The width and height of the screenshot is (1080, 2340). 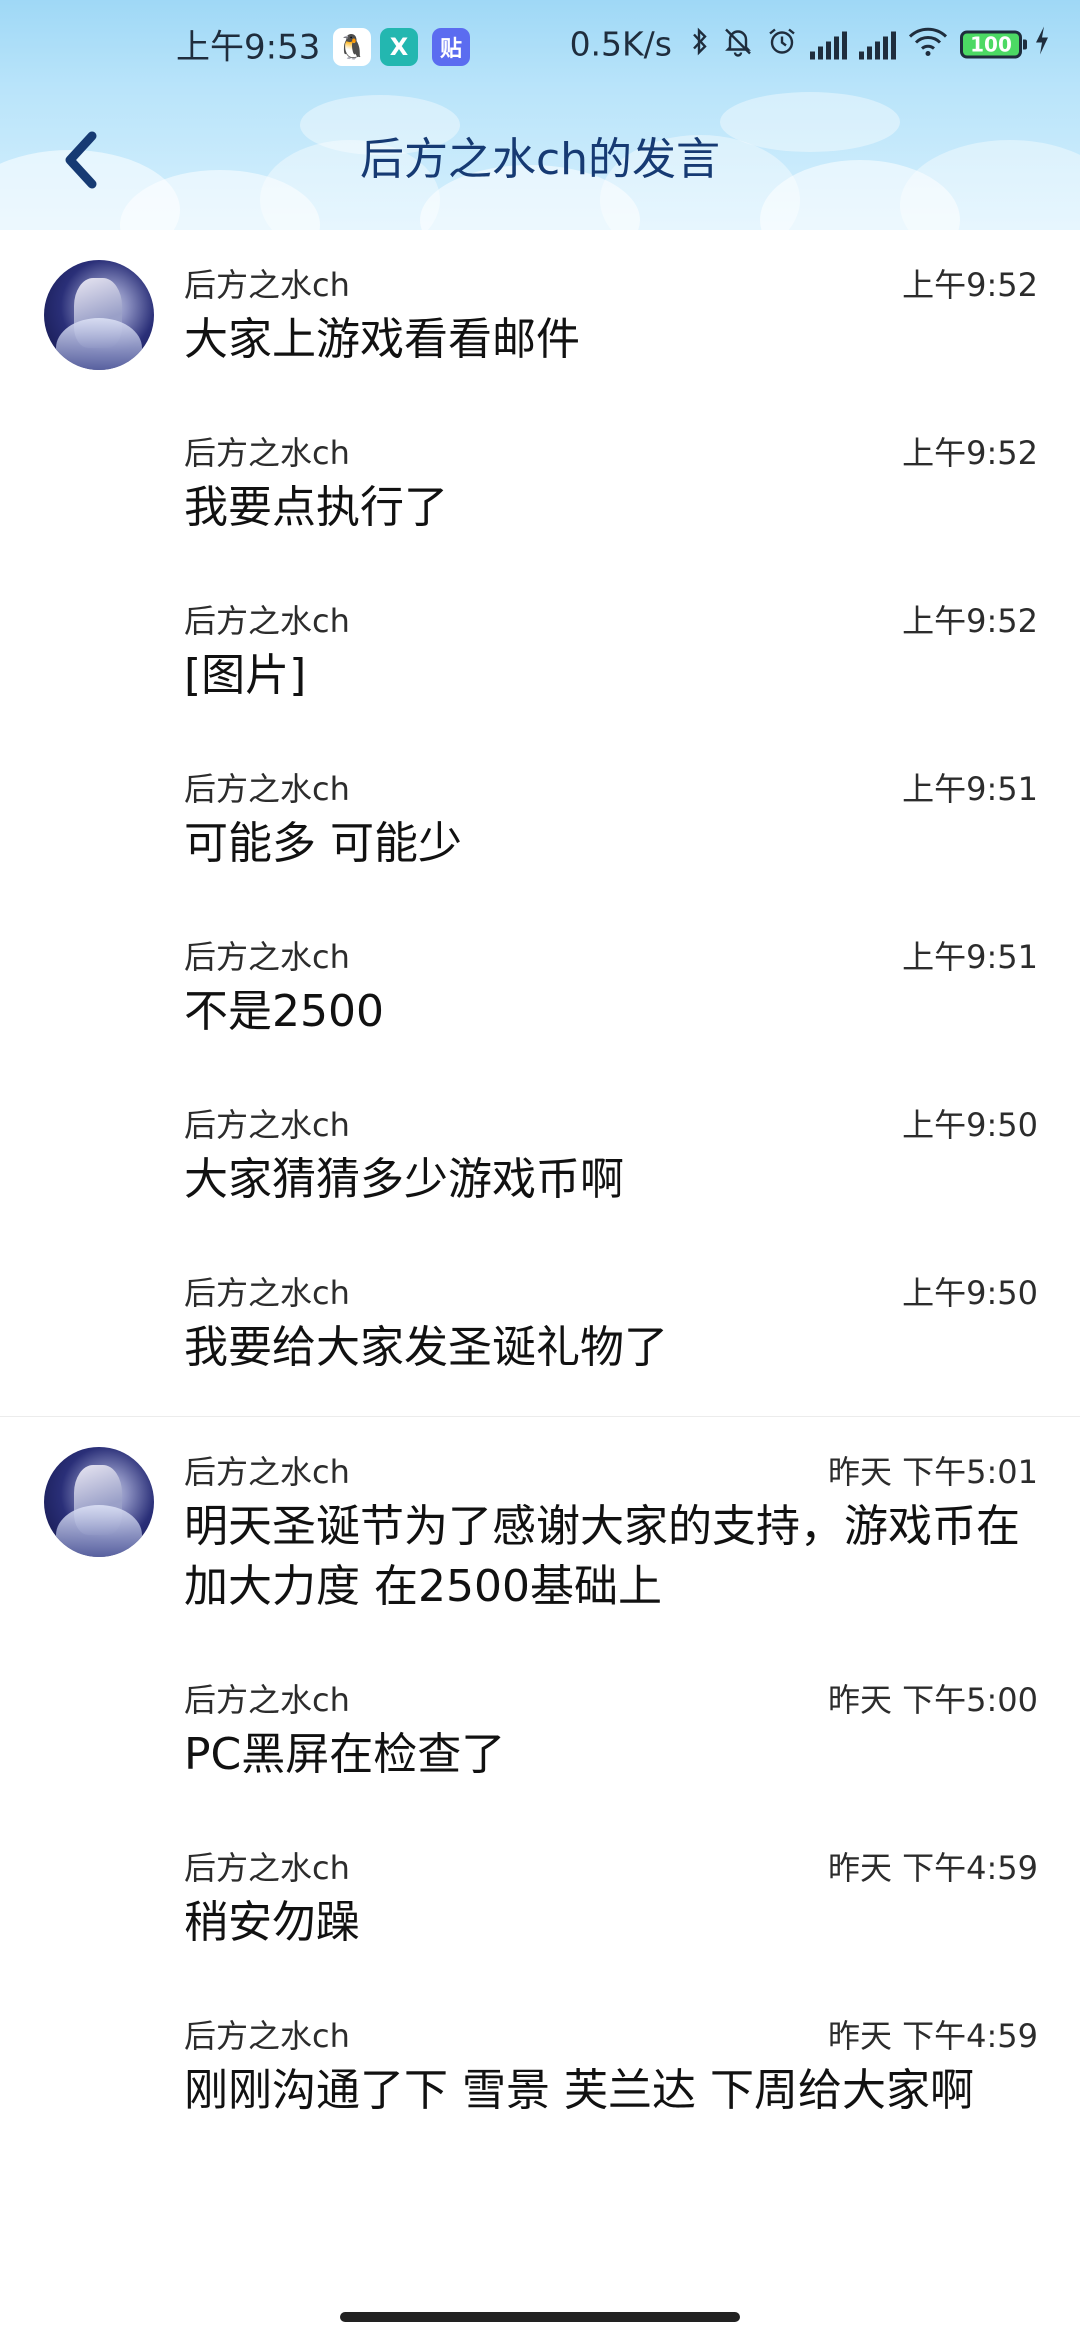 What do you see at coordinates (352, 47) in the screenshot?
I see `qq-icon: 🐧` at bounding box center [352, 47].